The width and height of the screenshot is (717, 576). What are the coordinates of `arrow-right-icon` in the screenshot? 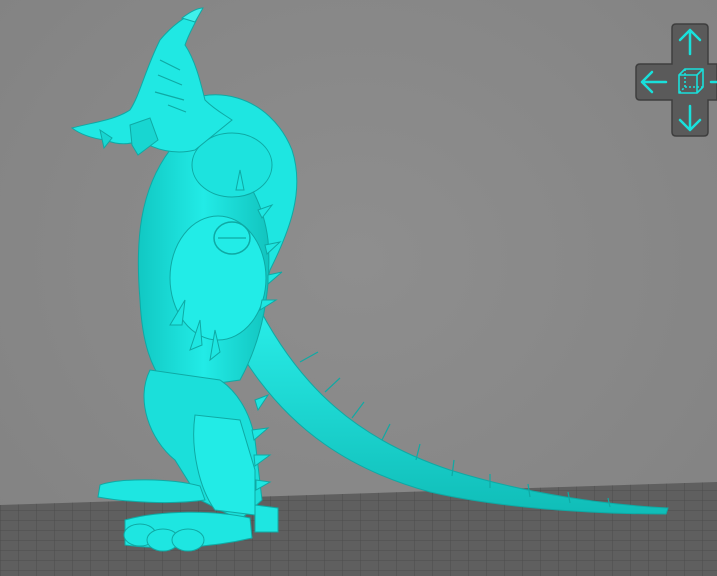 It's located at (712, 82).